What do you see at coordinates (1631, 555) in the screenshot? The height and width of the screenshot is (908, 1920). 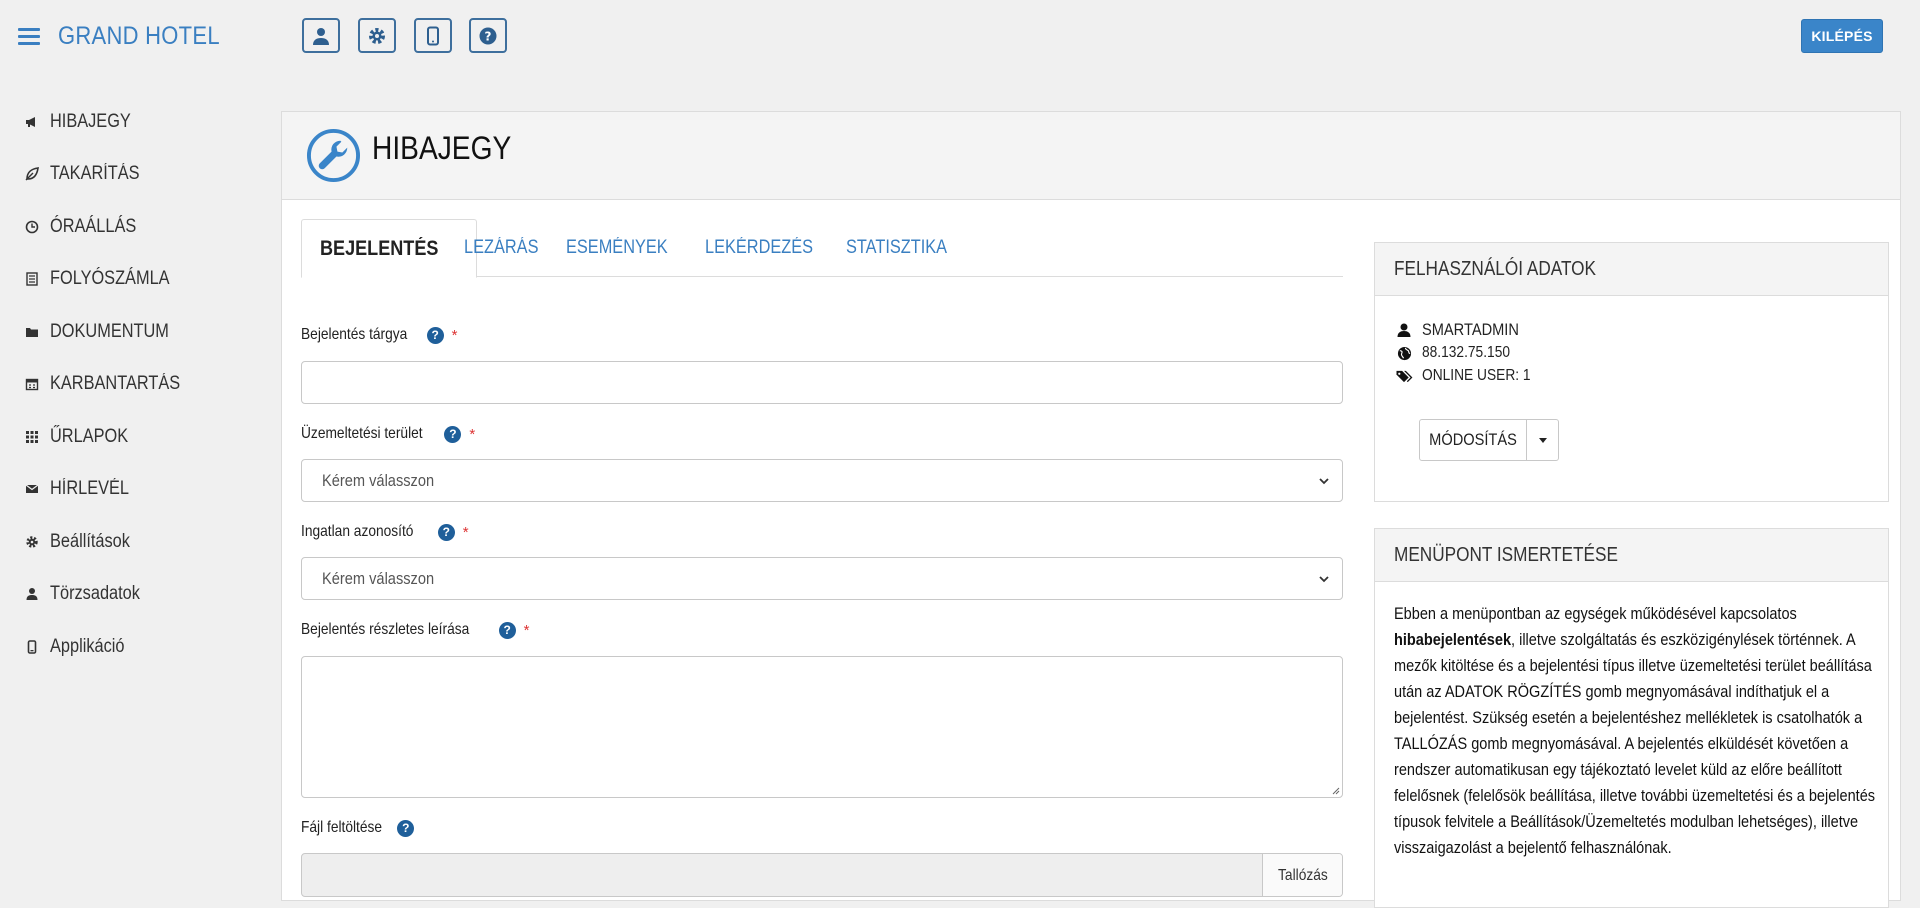 I see `description-card-title: MENÜPONT ISMERTETÉSE` at bounding box center [1631, 555].